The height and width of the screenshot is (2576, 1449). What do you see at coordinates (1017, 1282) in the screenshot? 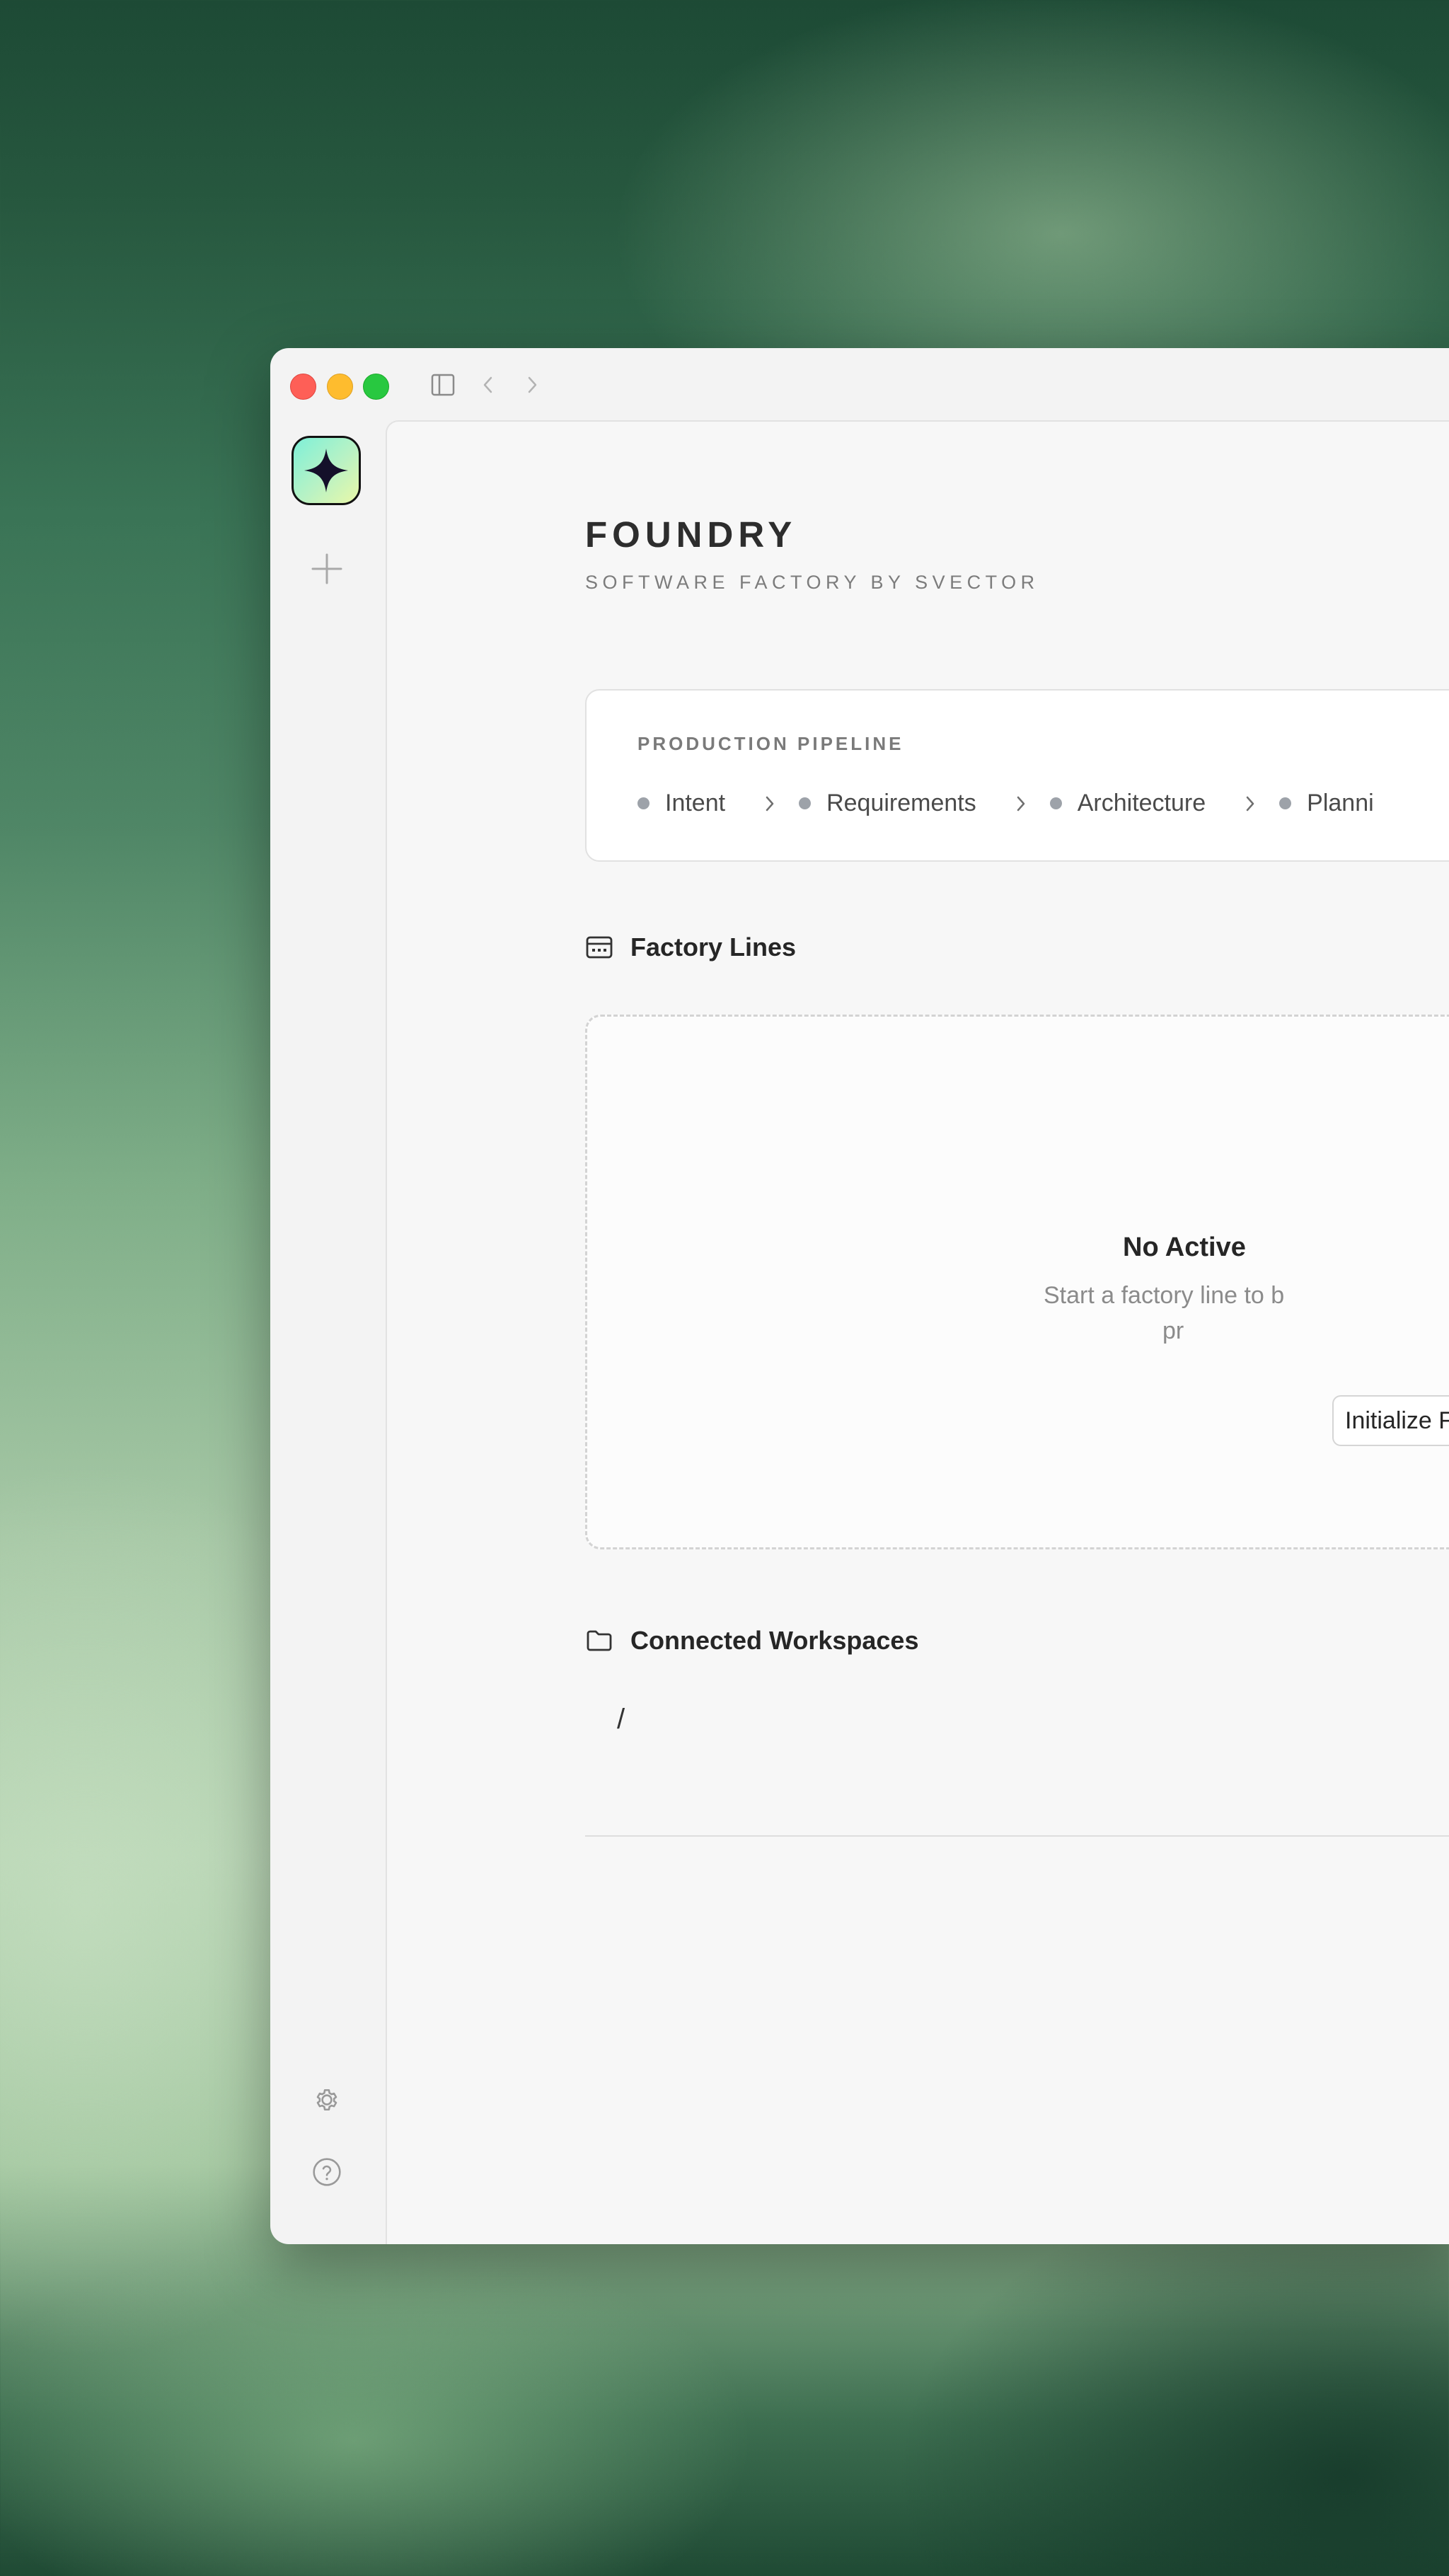
I see `factory-lines-empty-state` at bounding box center [1017, 1282].